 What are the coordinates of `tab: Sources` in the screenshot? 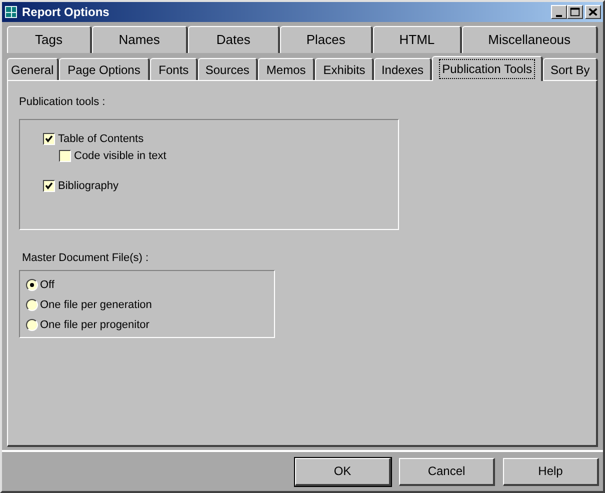 It's located at (228, 69).